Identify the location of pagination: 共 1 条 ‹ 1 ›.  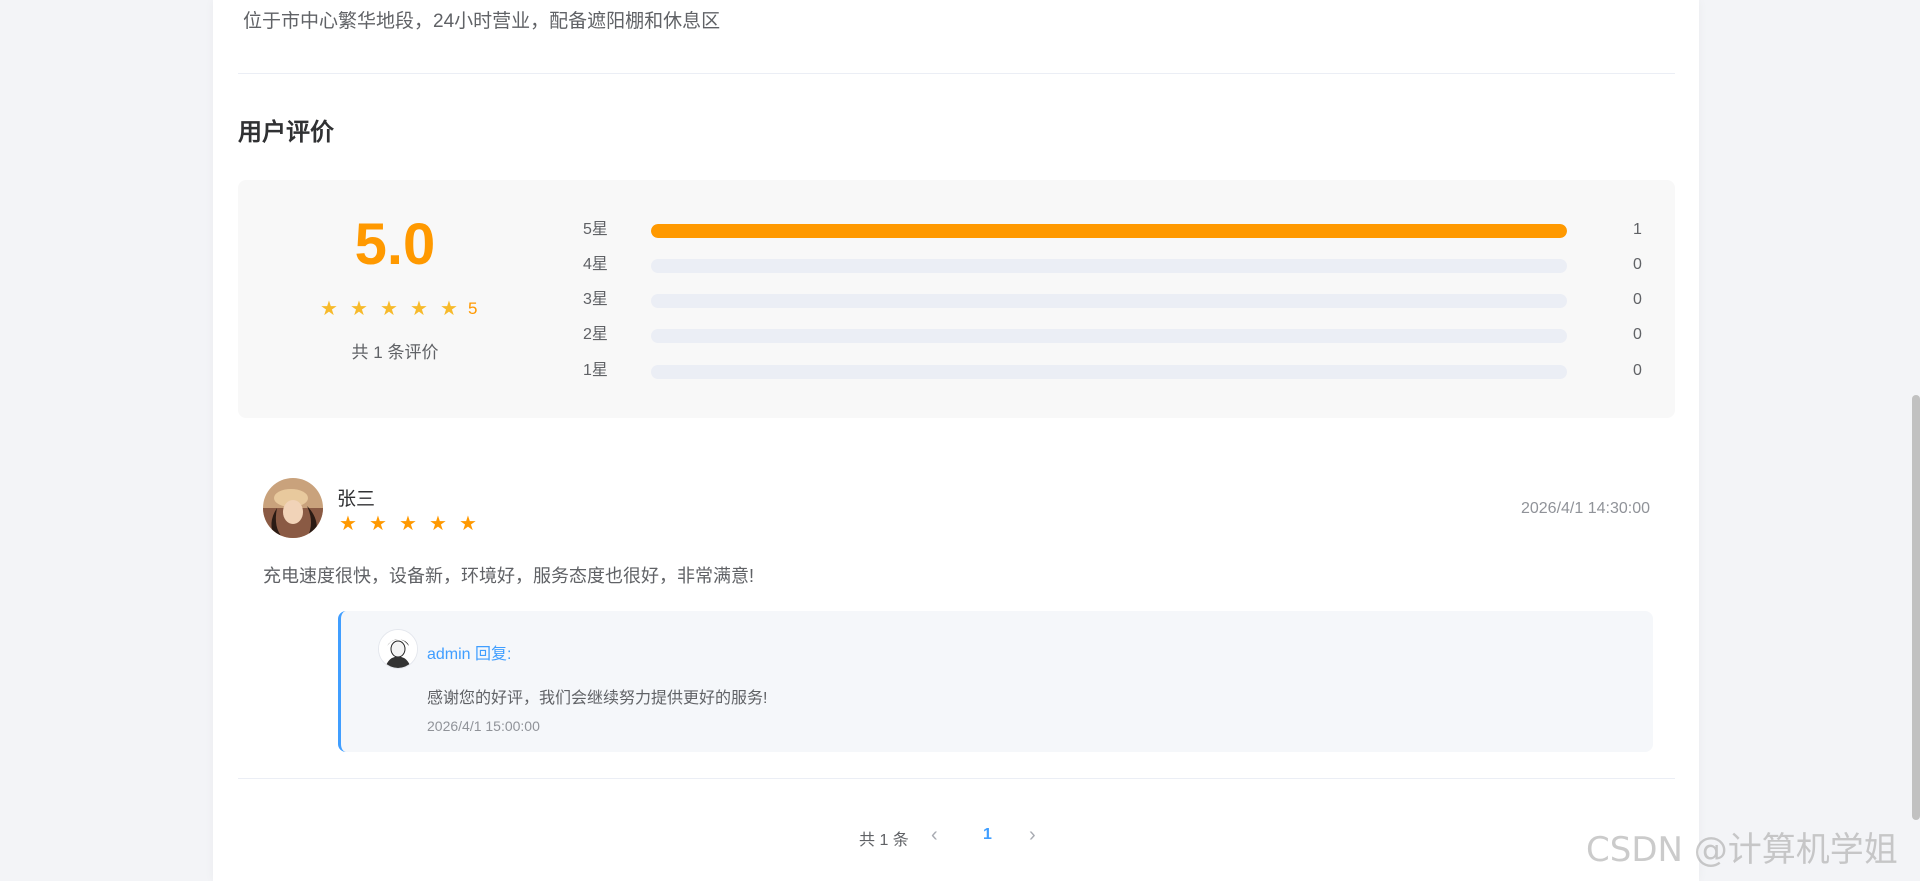
(956, 836).